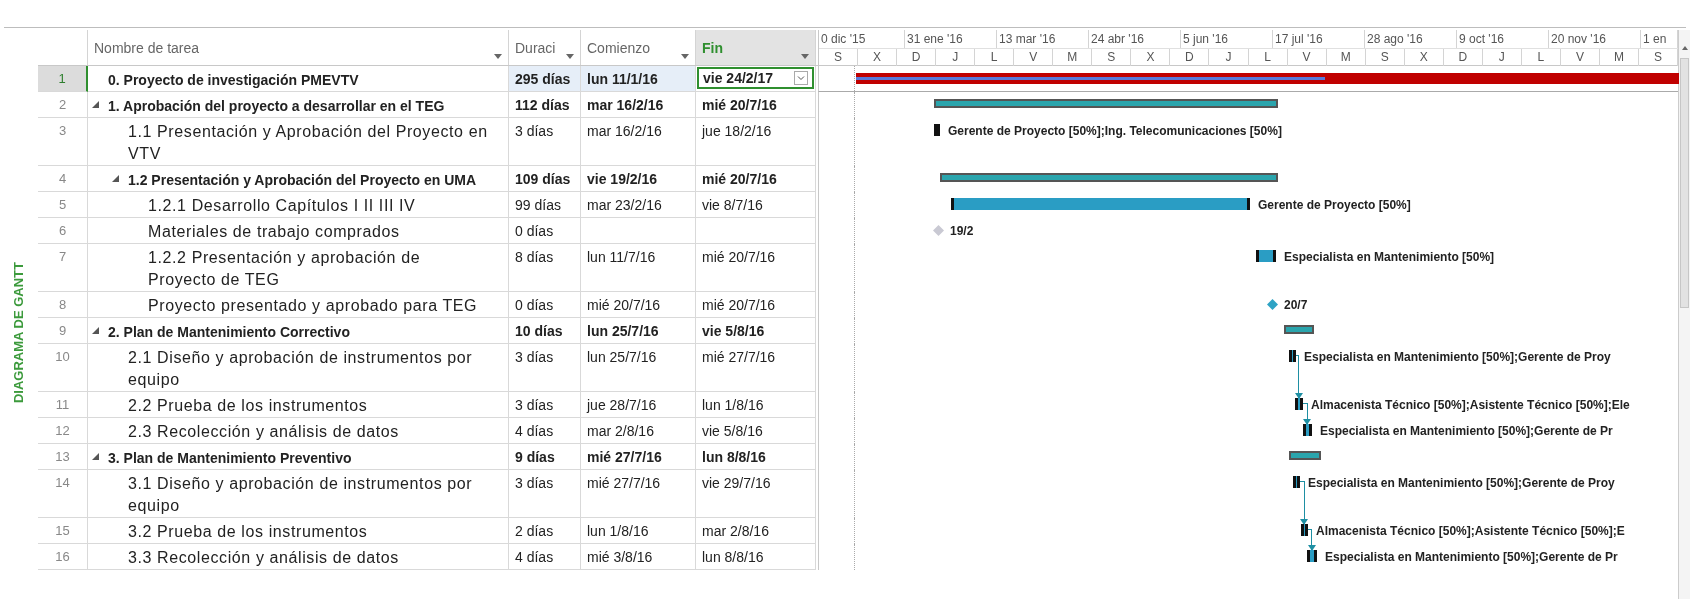 Image resolution: width=1690 pixels, height=599 pixels. I want to click on timescale-date: 31 ene '16, so click(951, 39).